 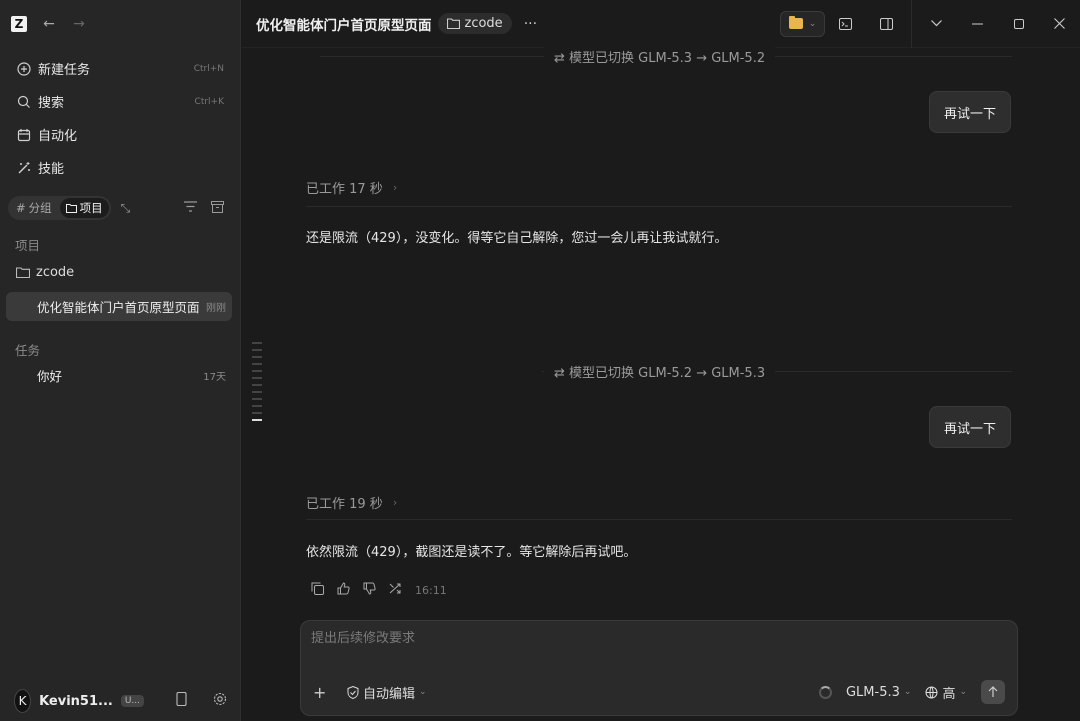 What do you see at coordinates (91, 208) in the screenshot?
I see `project-label: 项目` at bounding box center [91, 208].